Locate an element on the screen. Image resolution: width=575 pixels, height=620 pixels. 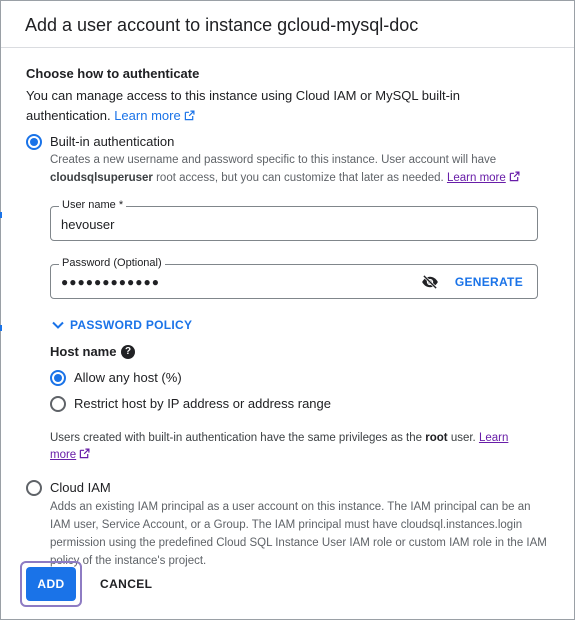
password-label: Password (Optional) is located at coordinates (112, 263).